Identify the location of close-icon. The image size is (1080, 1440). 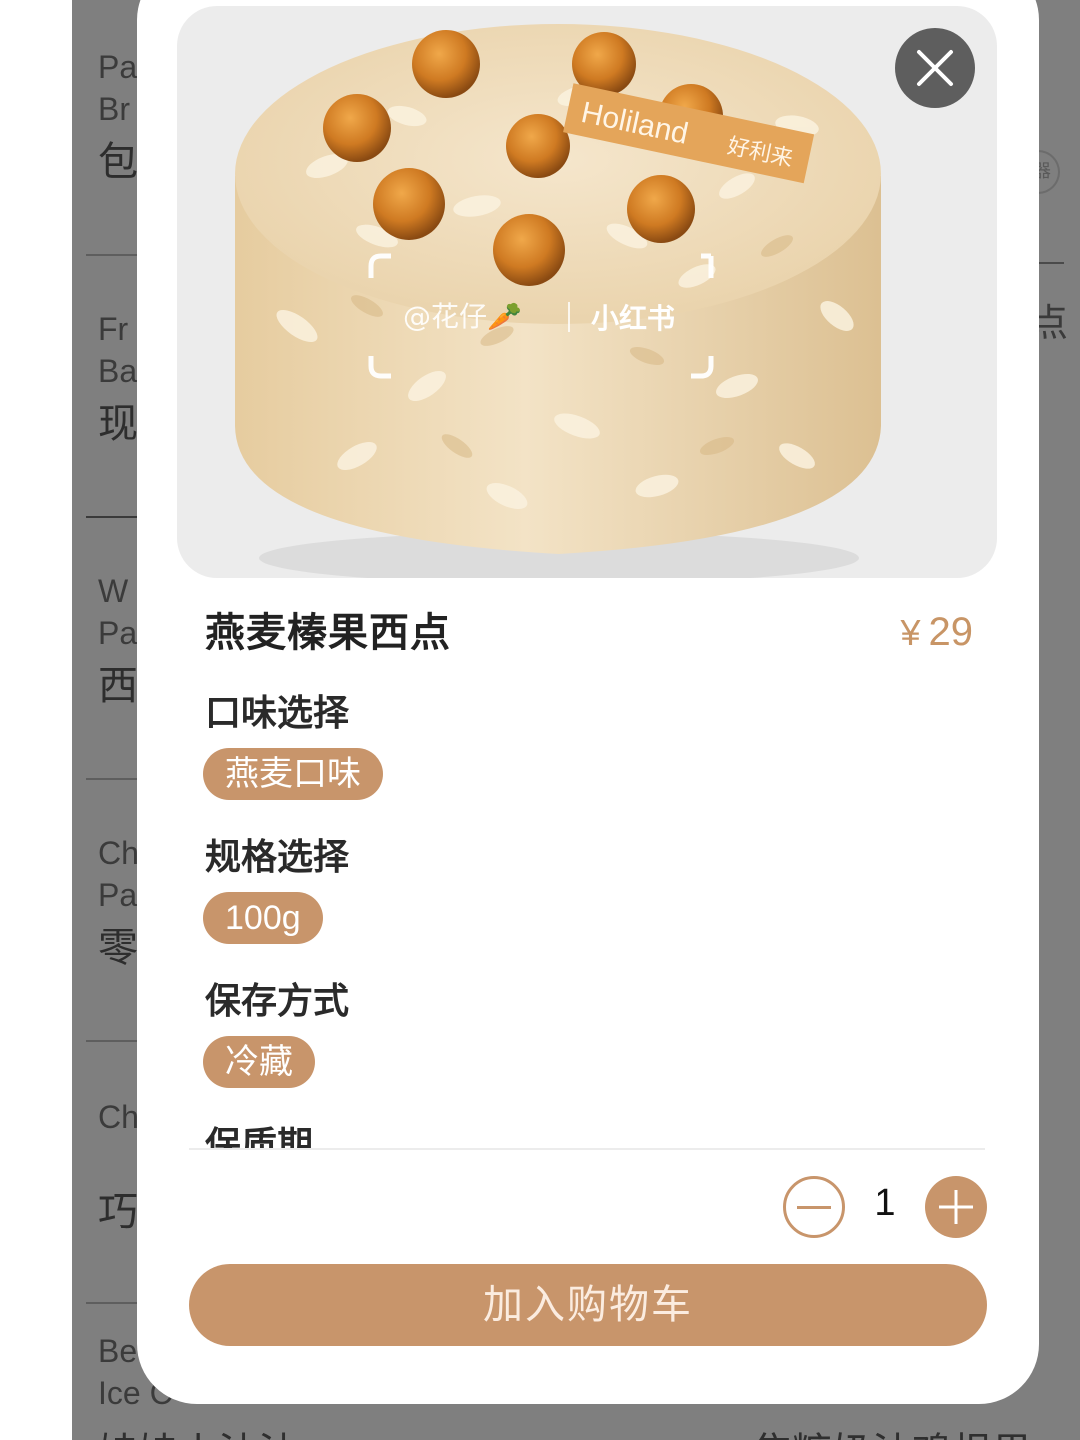
(935, 68).